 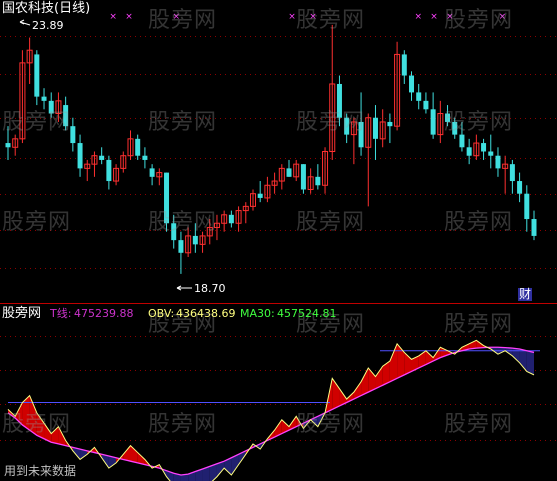 I want to click on ma30-value: 457524.81, so click(x=307, y=313).